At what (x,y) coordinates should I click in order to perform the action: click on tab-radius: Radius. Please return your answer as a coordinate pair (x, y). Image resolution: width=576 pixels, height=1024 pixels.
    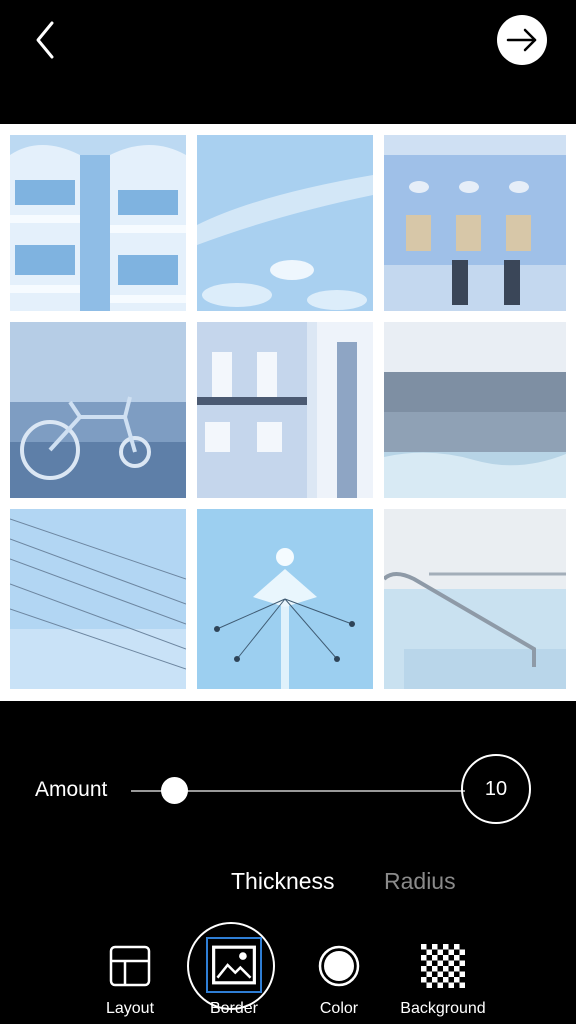
    Looking at the image, I should click on (420, 881).